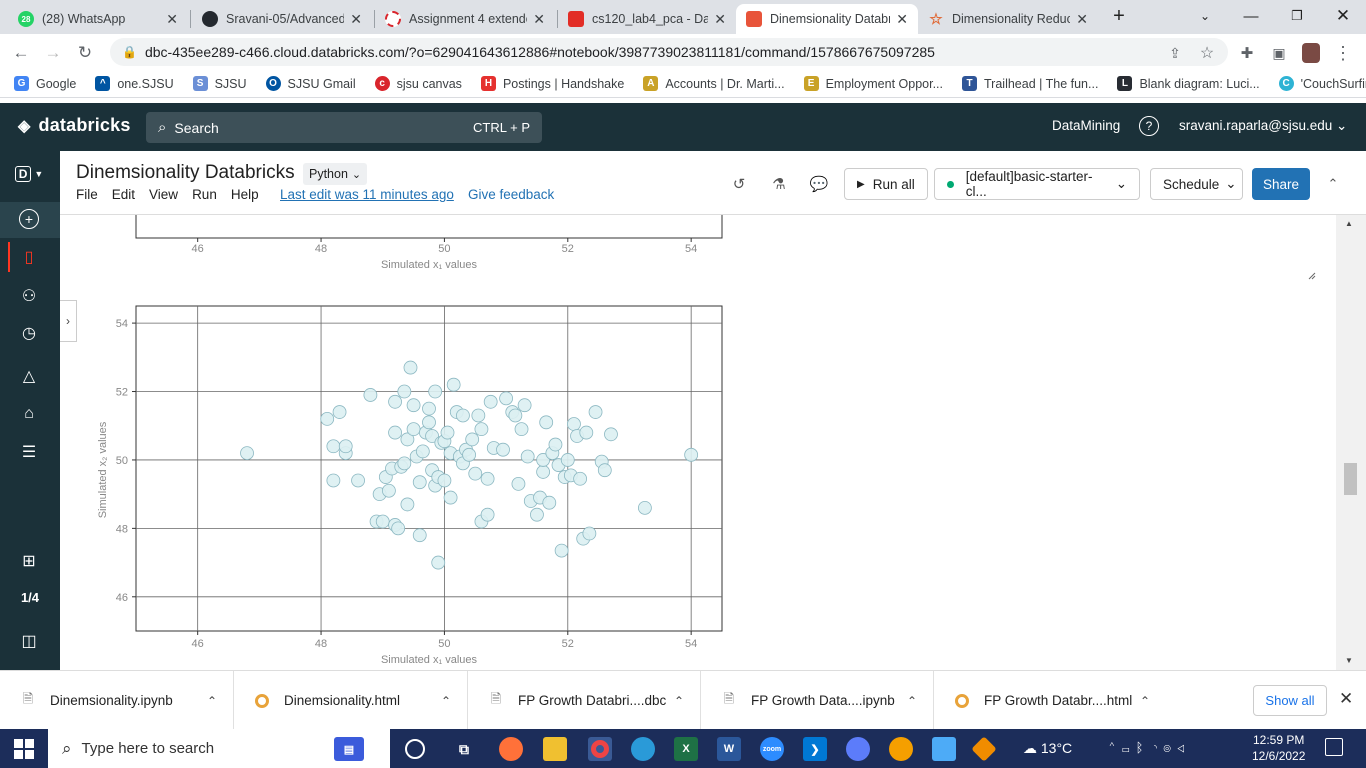  Describe the element at coordinates (886, 184) in the screenshot. I see `run-all-button: ▶ Run all` at that location.